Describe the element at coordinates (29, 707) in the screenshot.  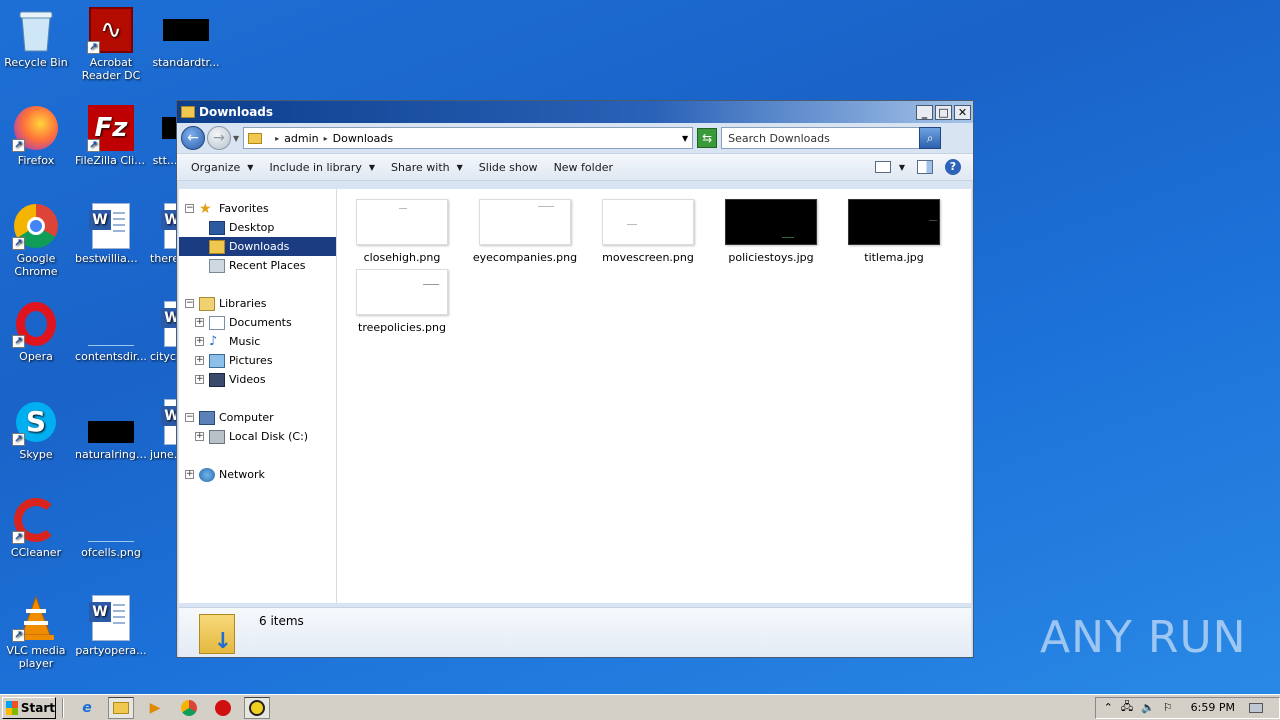
I see `start-button: Start` at that location.